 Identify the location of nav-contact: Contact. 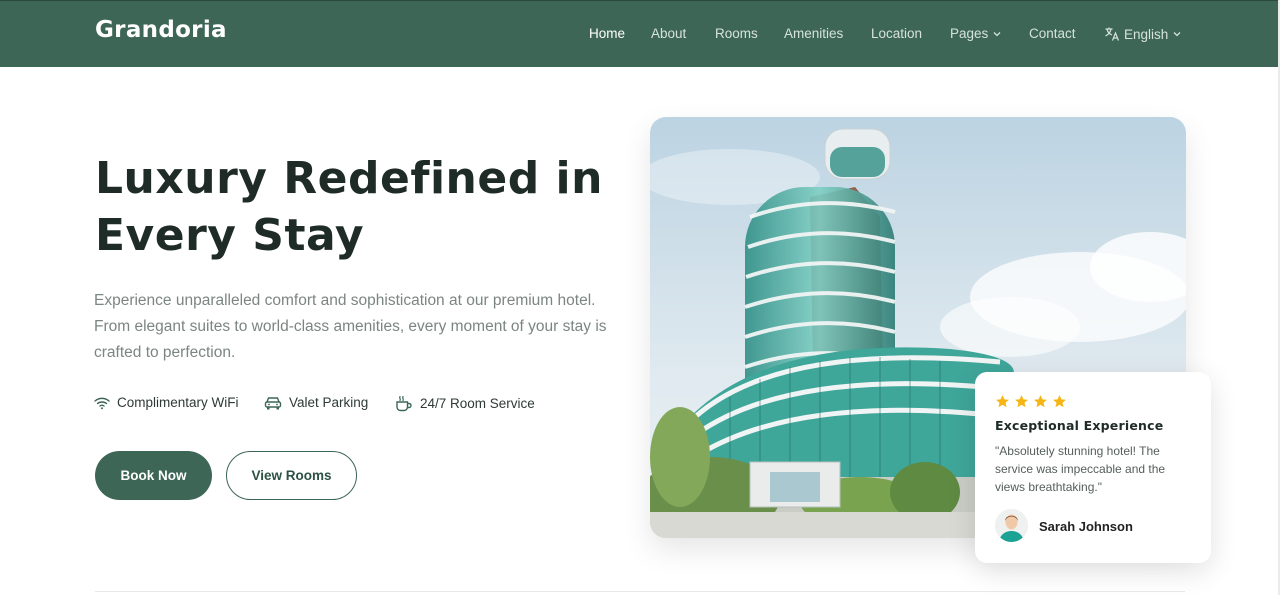
(1052, 33).